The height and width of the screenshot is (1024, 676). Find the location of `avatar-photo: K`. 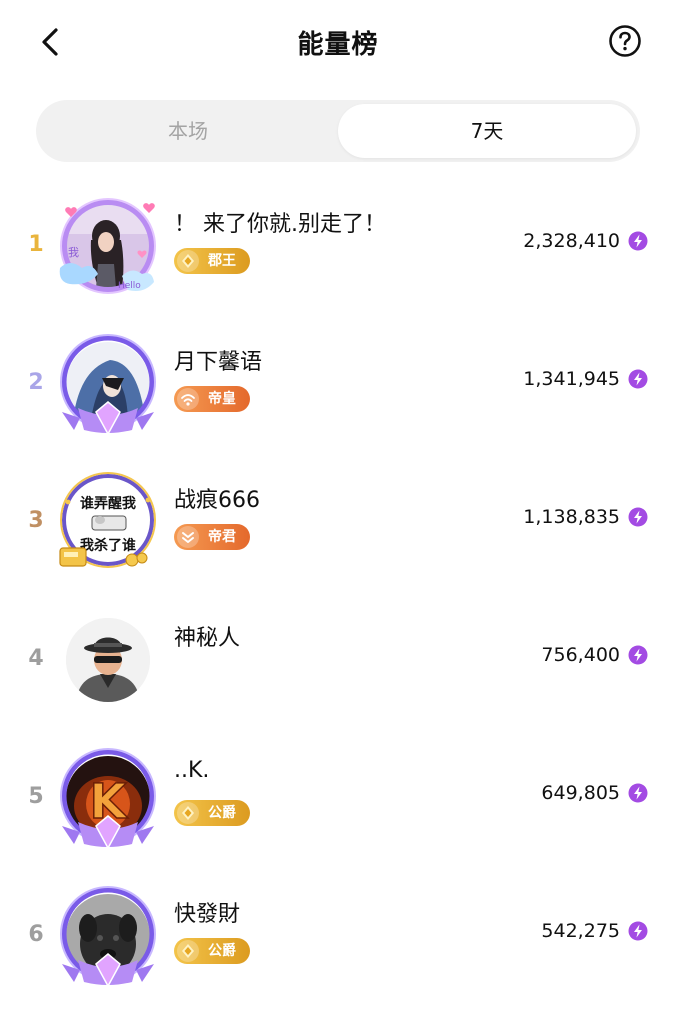

avatar-photo: K is located at coordinates (108, 798).